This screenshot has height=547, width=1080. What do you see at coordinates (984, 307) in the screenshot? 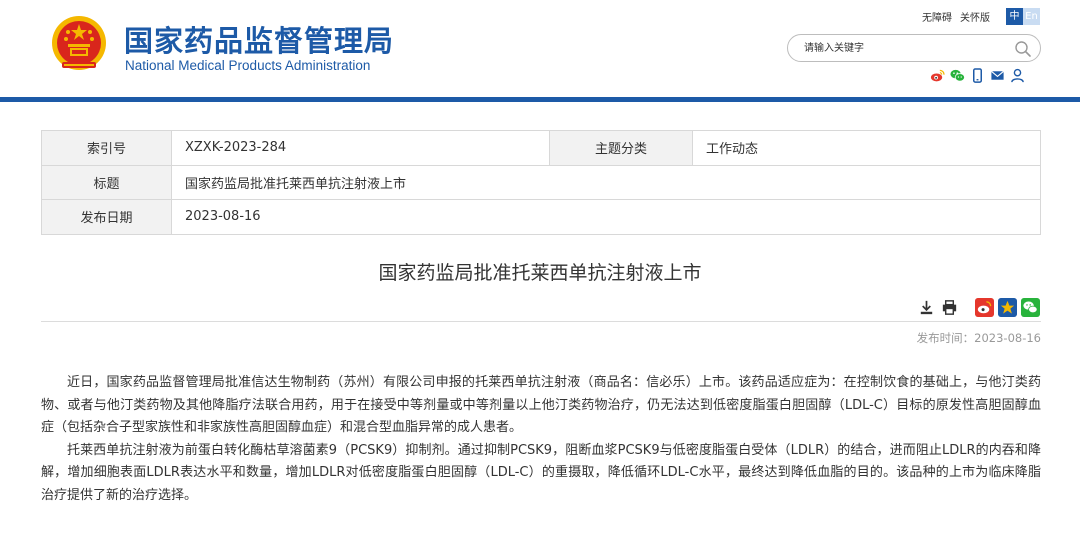
I see `weibo-share-icon` at bounding box center [984, 307].